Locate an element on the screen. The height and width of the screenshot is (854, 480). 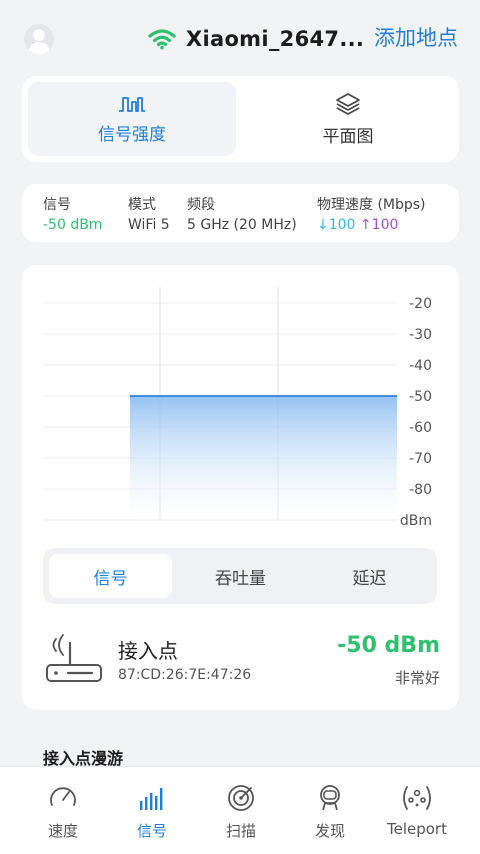
nav-speed: 速度 is located at coordinates (63, 812).